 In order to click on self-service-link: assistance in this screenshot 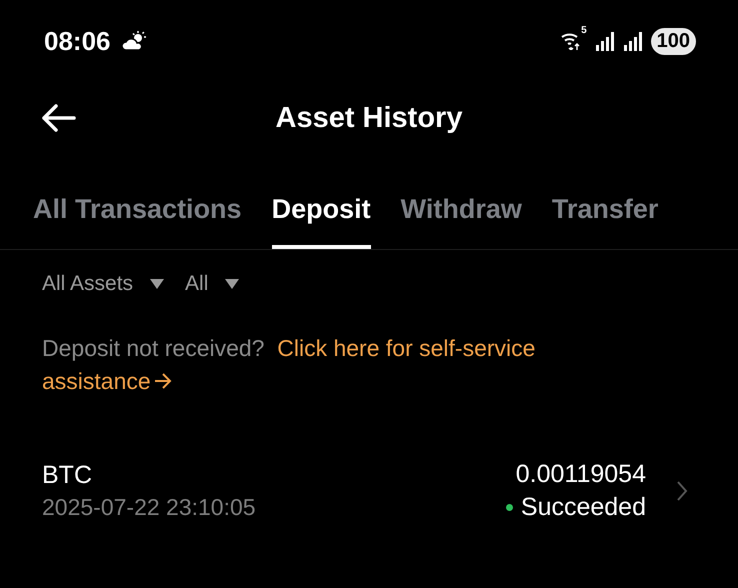, I will do `click(96, 381)`.